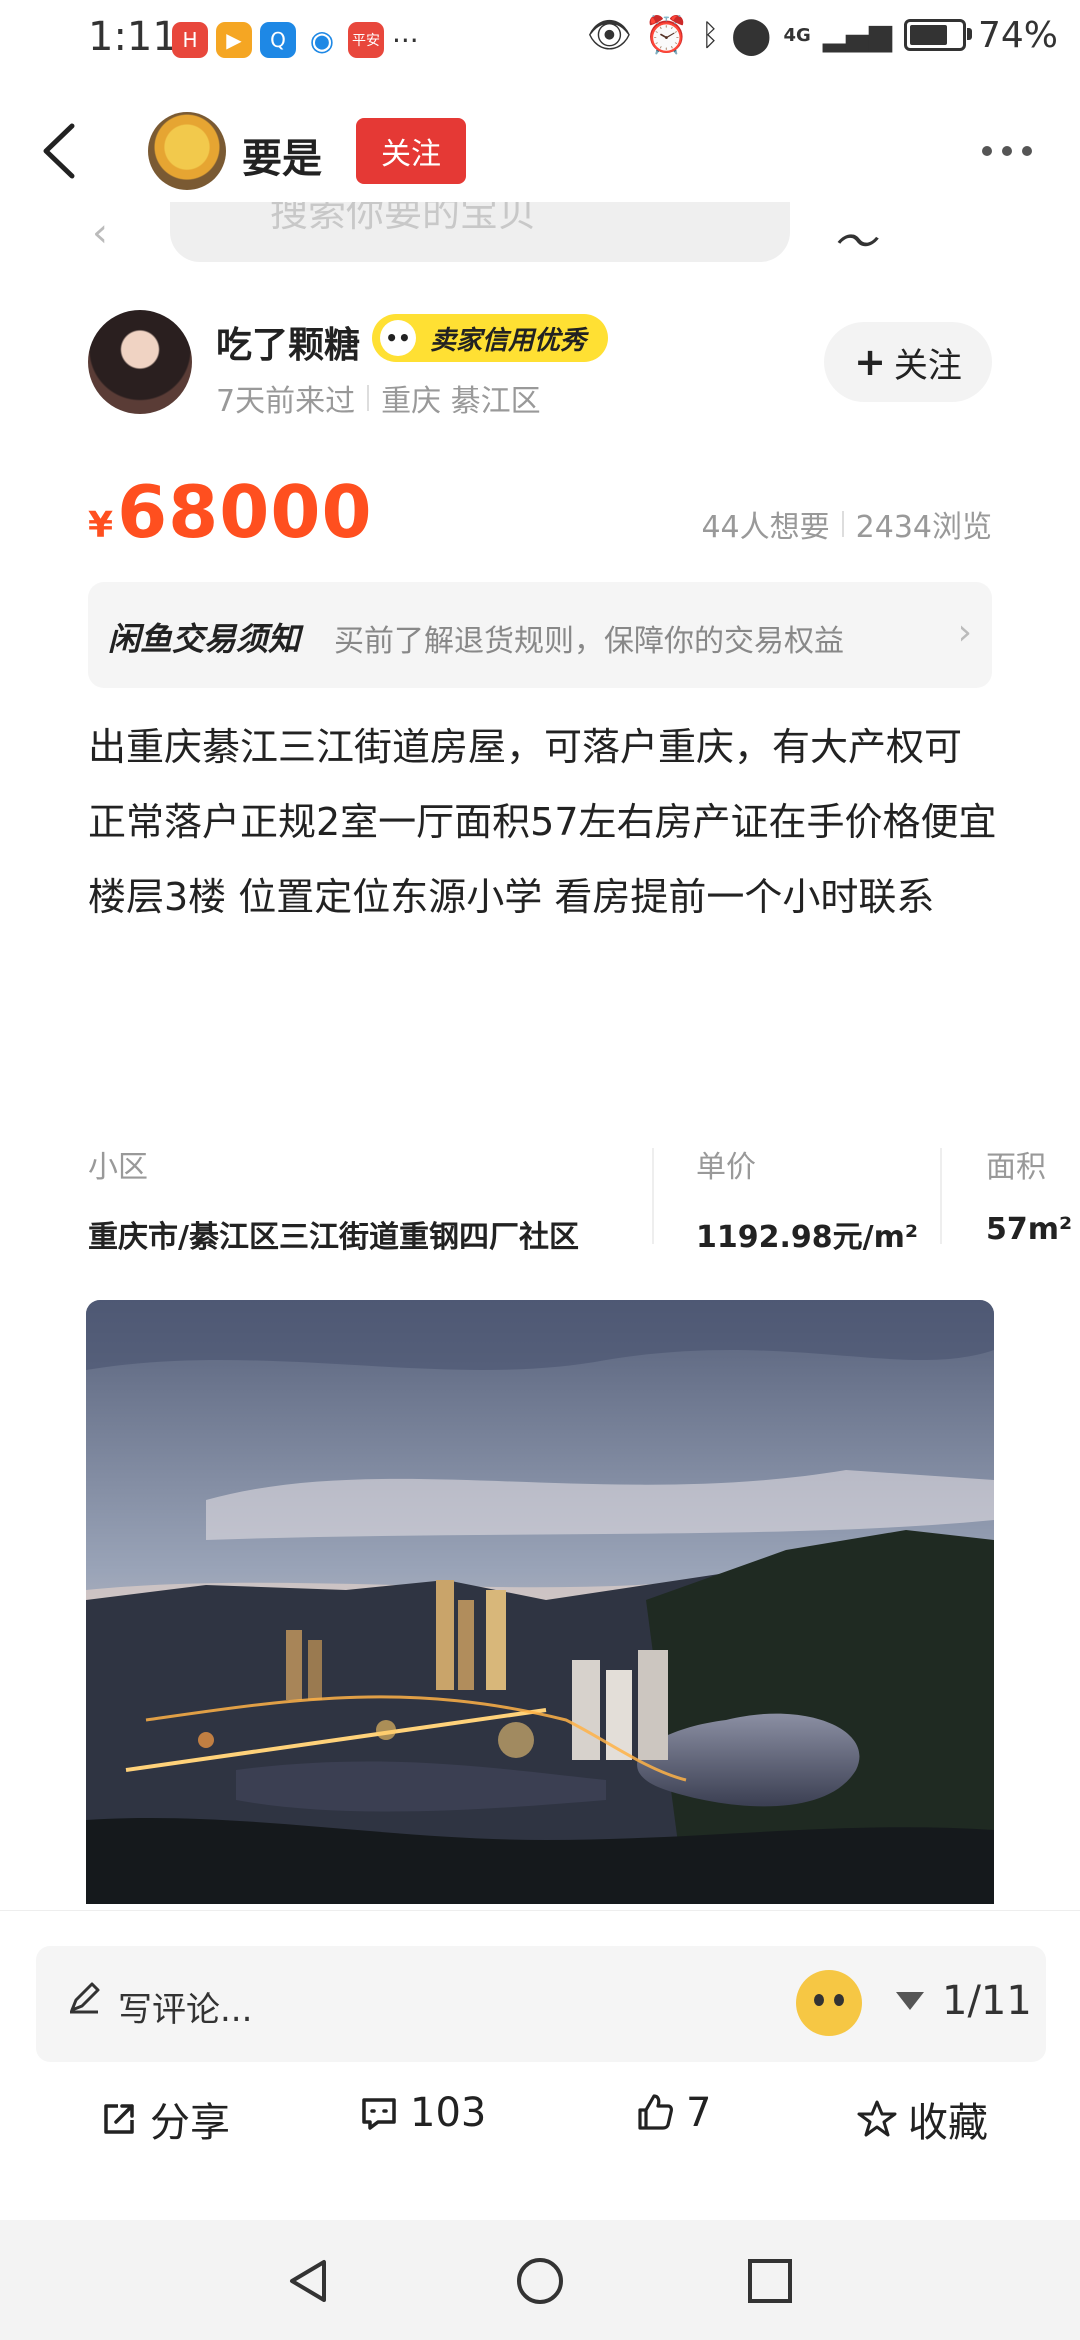  What do you see at coordinates (366, 40) in the screenshot?
I see `bank-app-icon: 平安` at bounding box center [366, 40].